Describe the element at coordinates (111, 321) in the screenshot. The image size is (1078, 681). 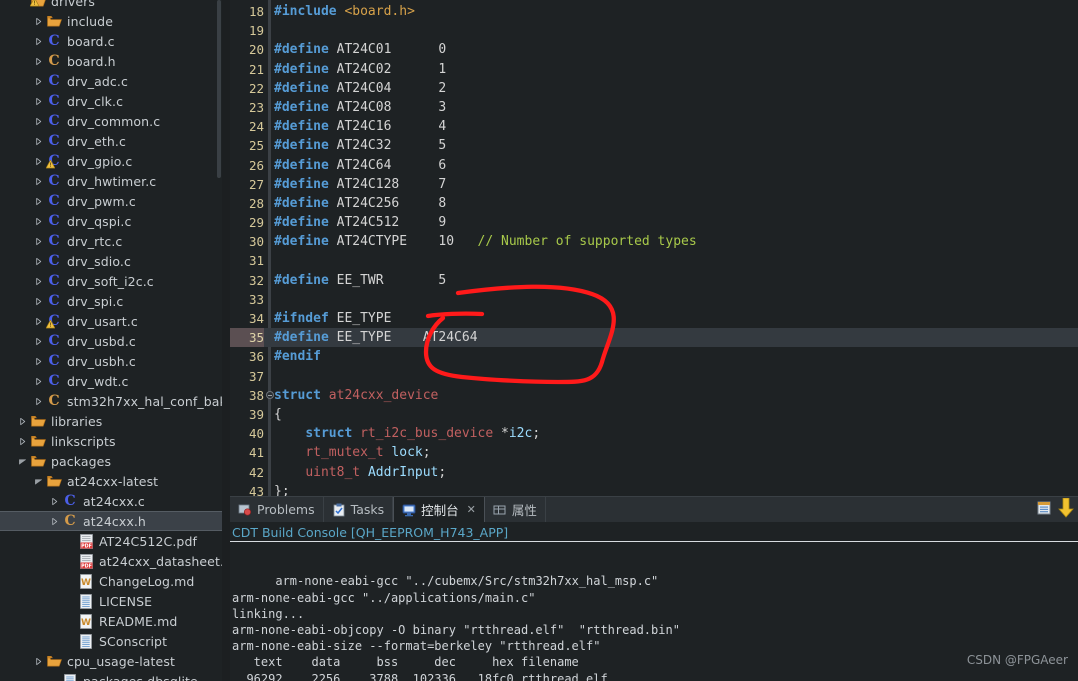
I see `tree-item-drv-usart-c: C! drv_usart.c` at that location.